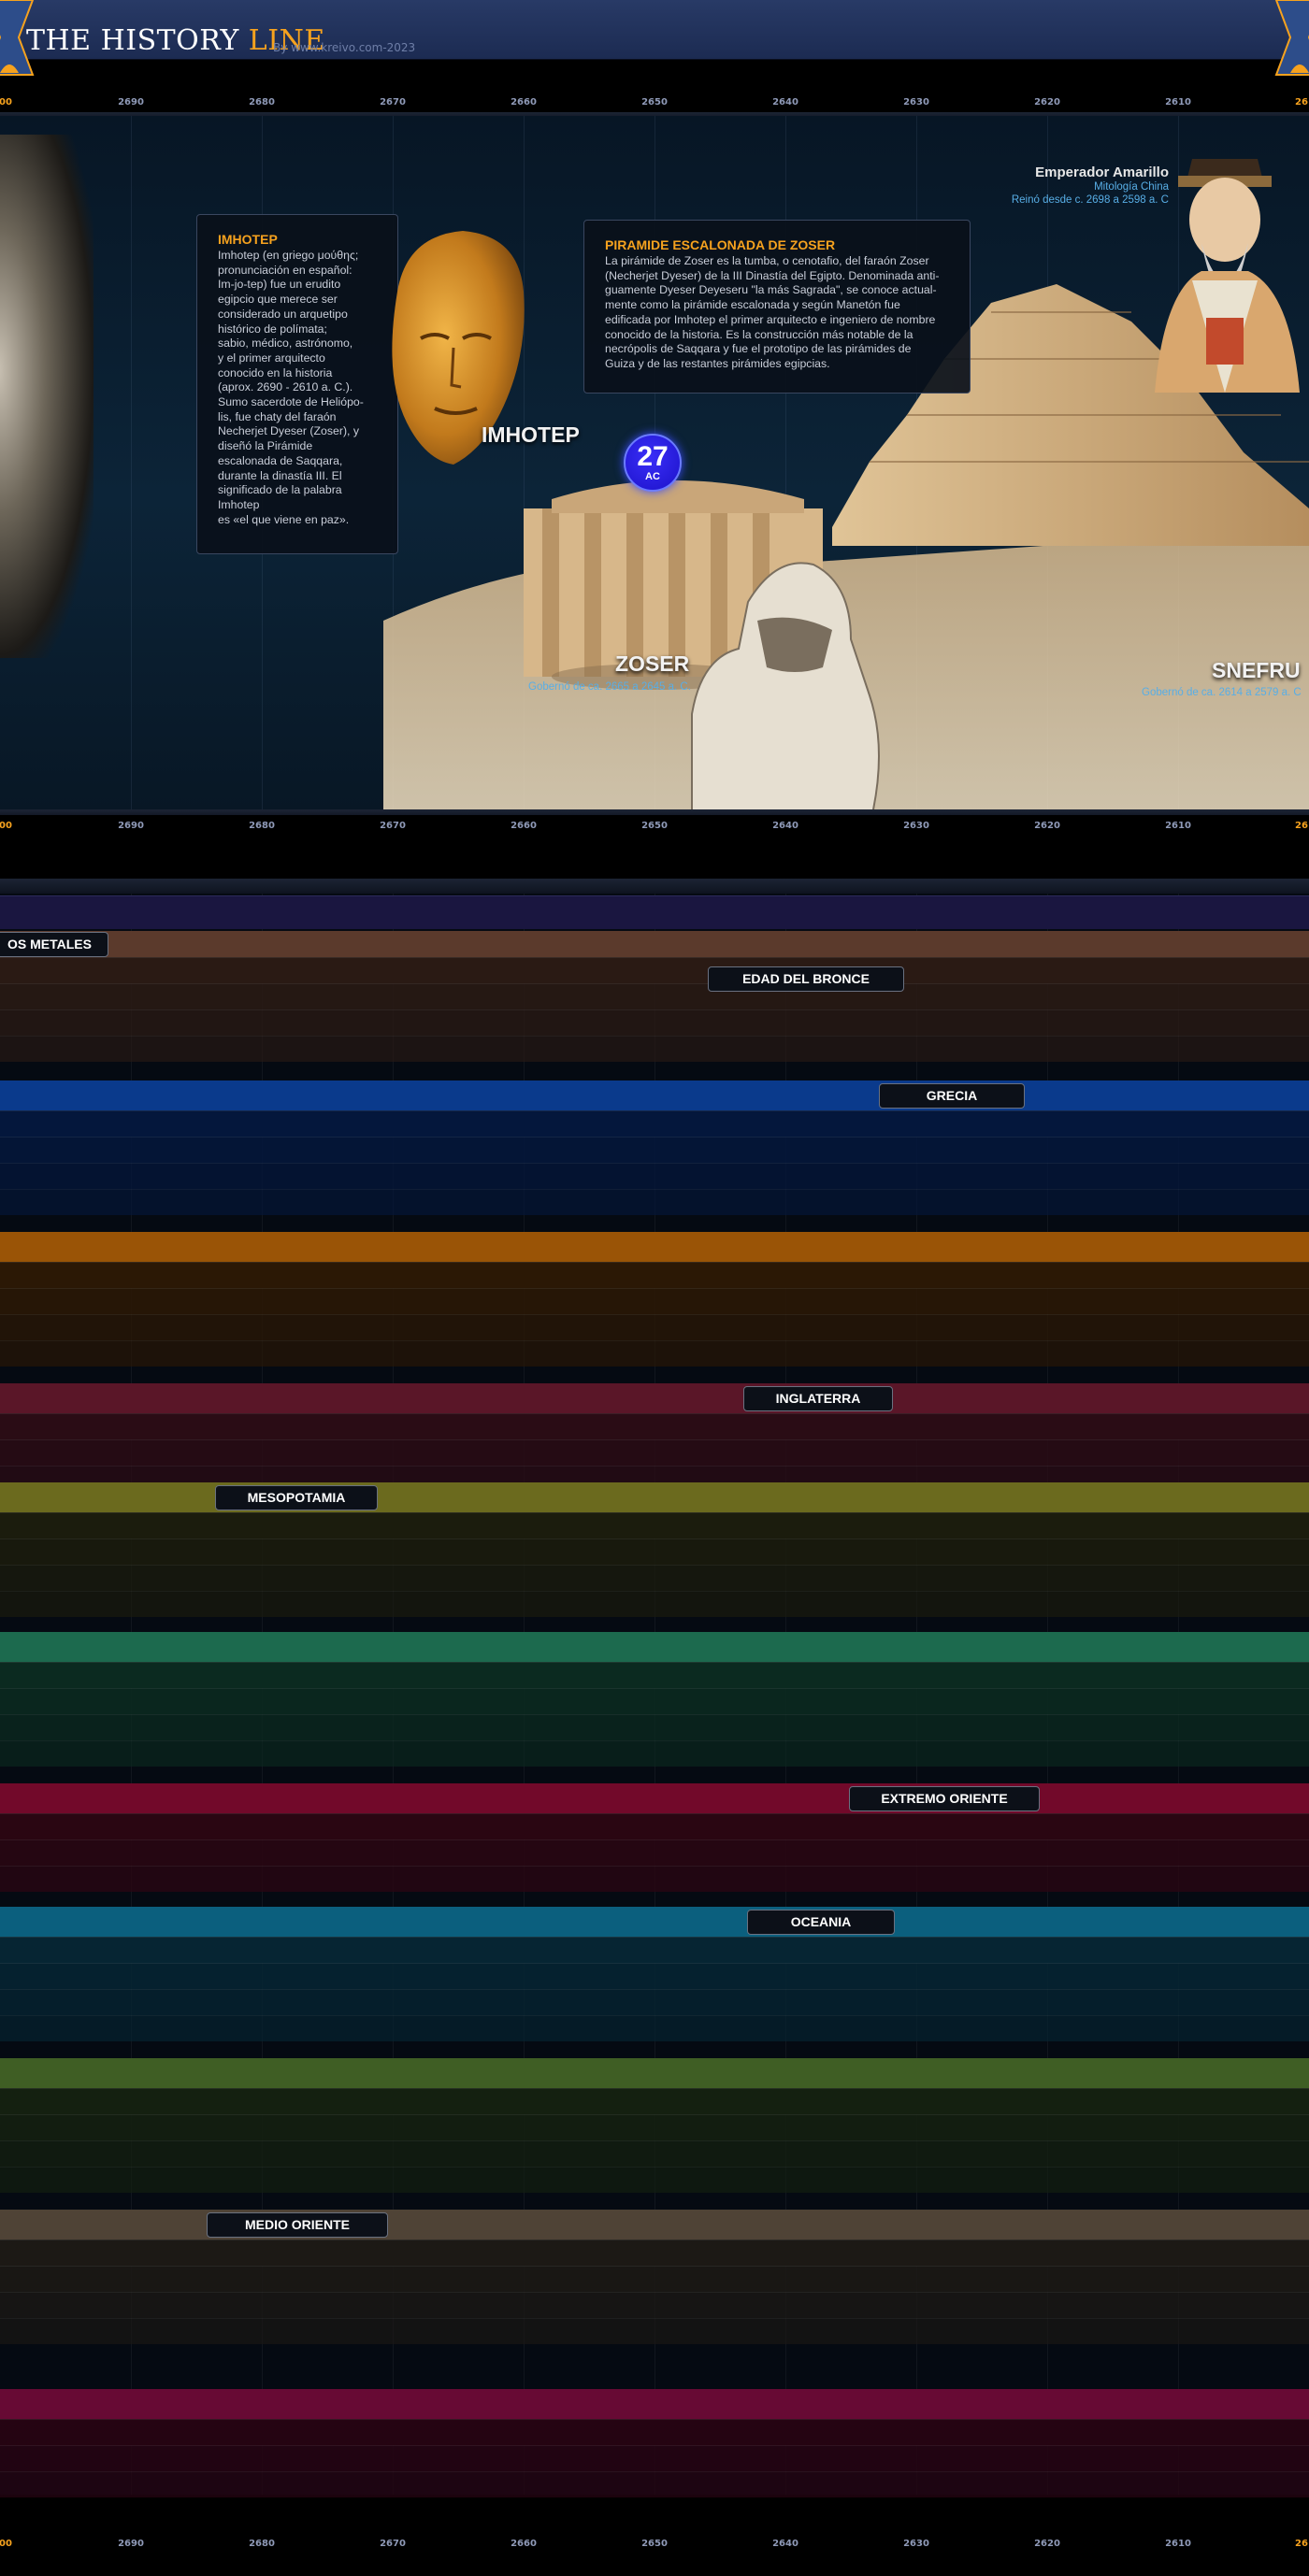 This screenshot has height=2576, width=1309. What do you see at coordinates (821, 1922) in the screenshot?
I see `band-label-oceania: OCEANIA` at bounding box center [821, 1922].